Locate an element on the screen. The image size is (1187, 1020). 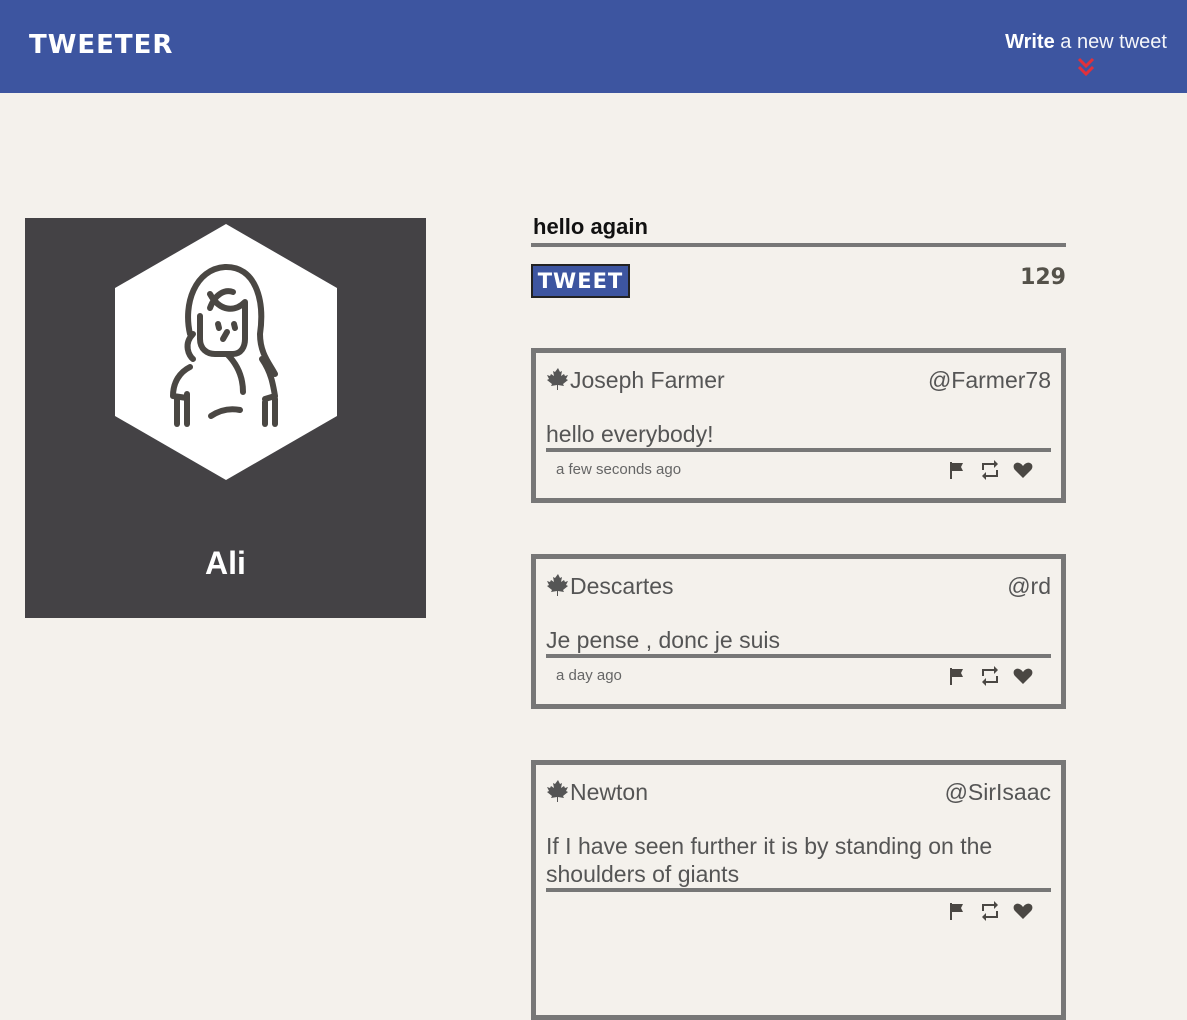
tweet-author-handle: @rd is located at coordinates (1029, 586).